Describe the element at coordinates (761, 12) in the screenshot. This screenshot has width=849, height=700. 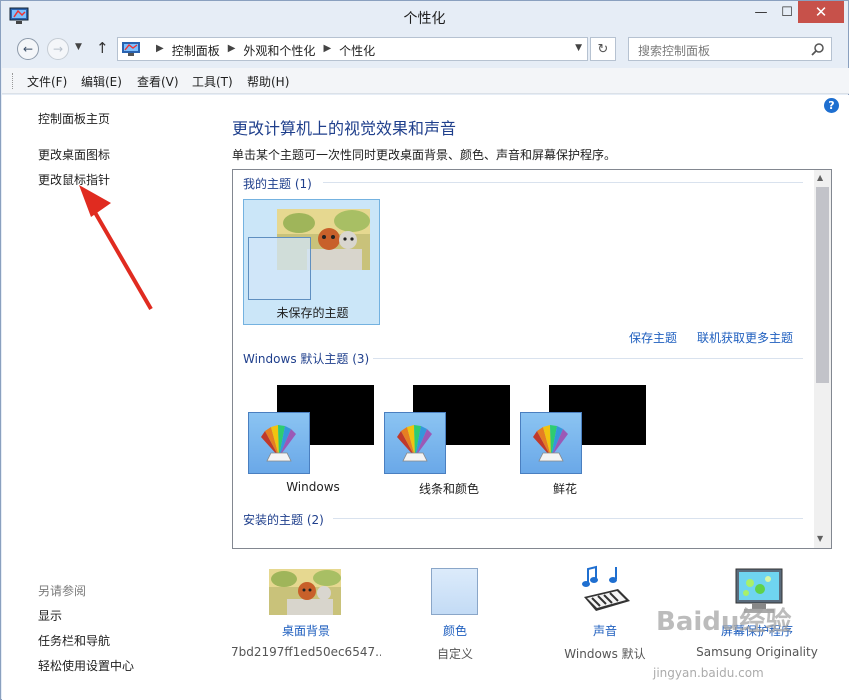
I see `minimize-icon: —` at that location.